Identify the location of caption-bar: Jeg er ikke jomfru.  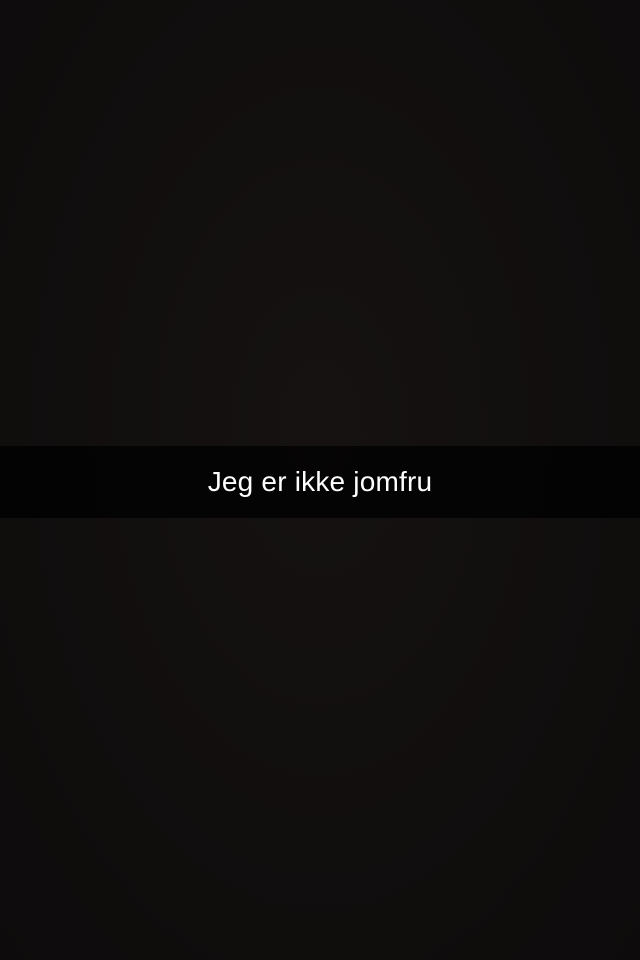
(320, 482).